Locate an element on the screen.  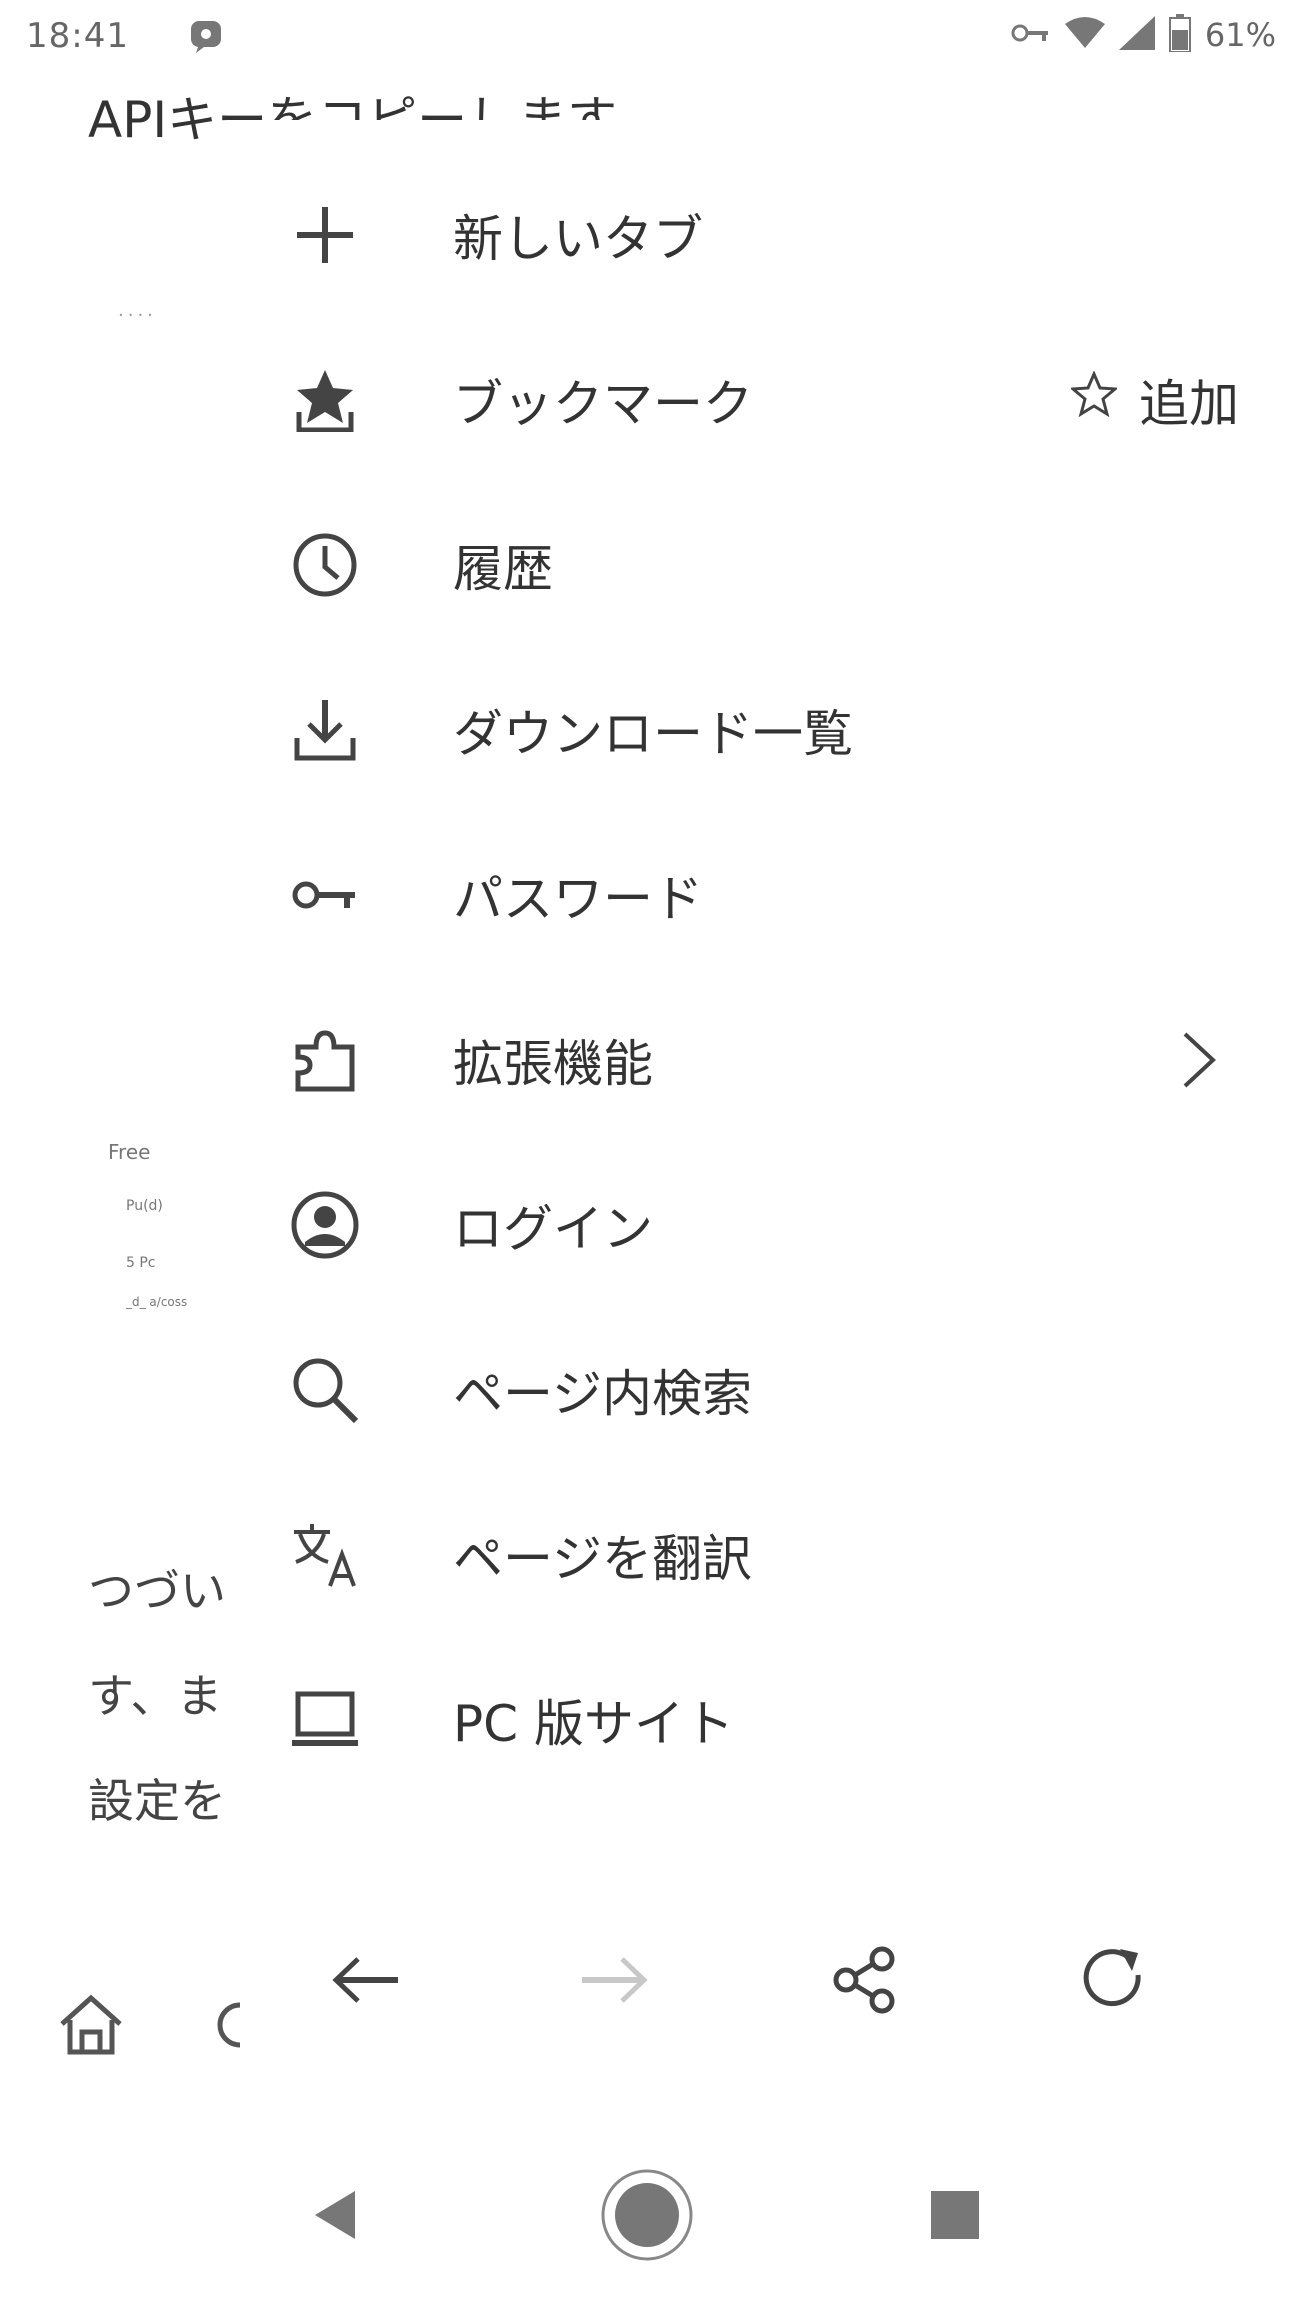
menu-action-row is located at coordinates (772, 1980).